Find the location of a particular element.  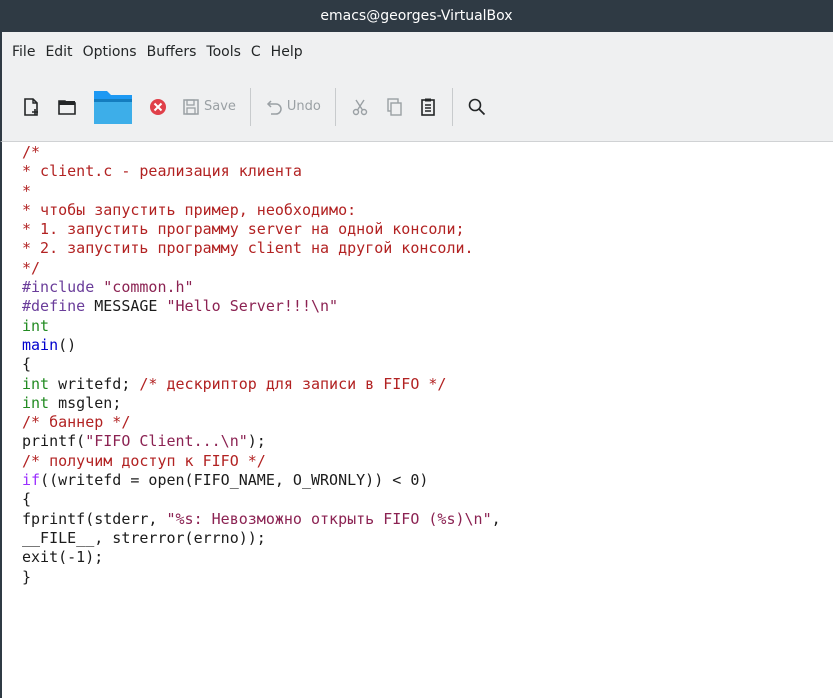

search-button is located at coordinates (477, 107).